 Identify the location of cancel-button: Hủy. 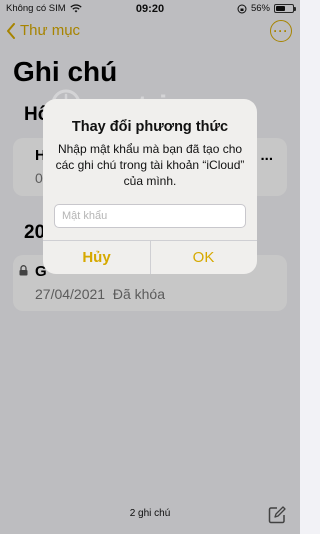
(96, 257).